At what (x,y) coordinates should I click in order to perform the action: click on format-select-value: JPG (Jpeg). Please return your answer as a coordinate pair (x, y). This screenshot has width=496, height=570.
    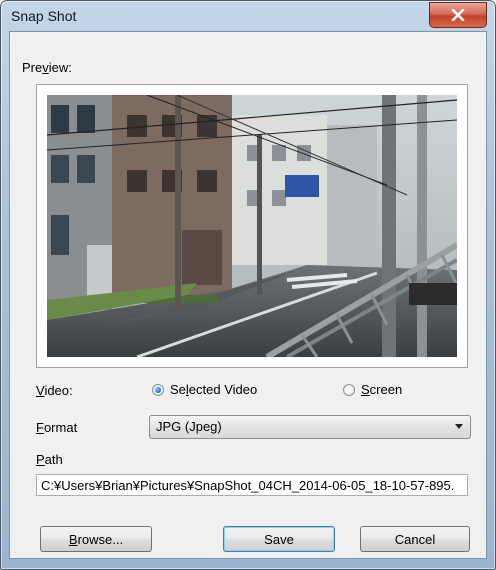
    Looking at the image, I should click on (189, 426).